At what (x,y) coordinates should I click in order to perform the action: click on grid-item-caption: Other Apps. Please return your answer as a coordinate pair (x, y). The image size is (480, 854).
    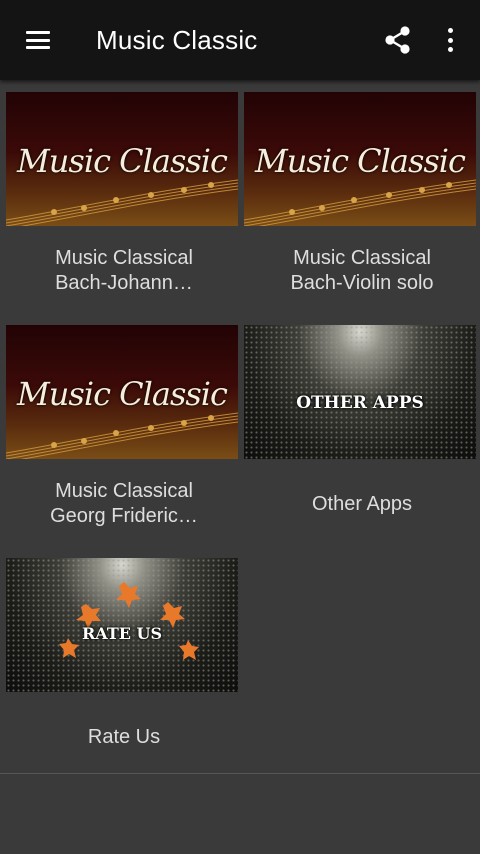
    Looking at the image, I should click on (362, 503).